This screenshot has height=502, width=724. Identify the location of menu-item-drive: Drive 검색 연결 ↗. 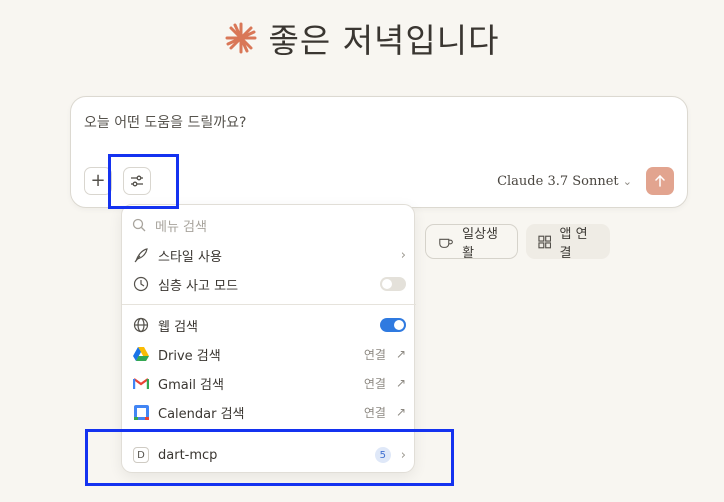
(269, 354).